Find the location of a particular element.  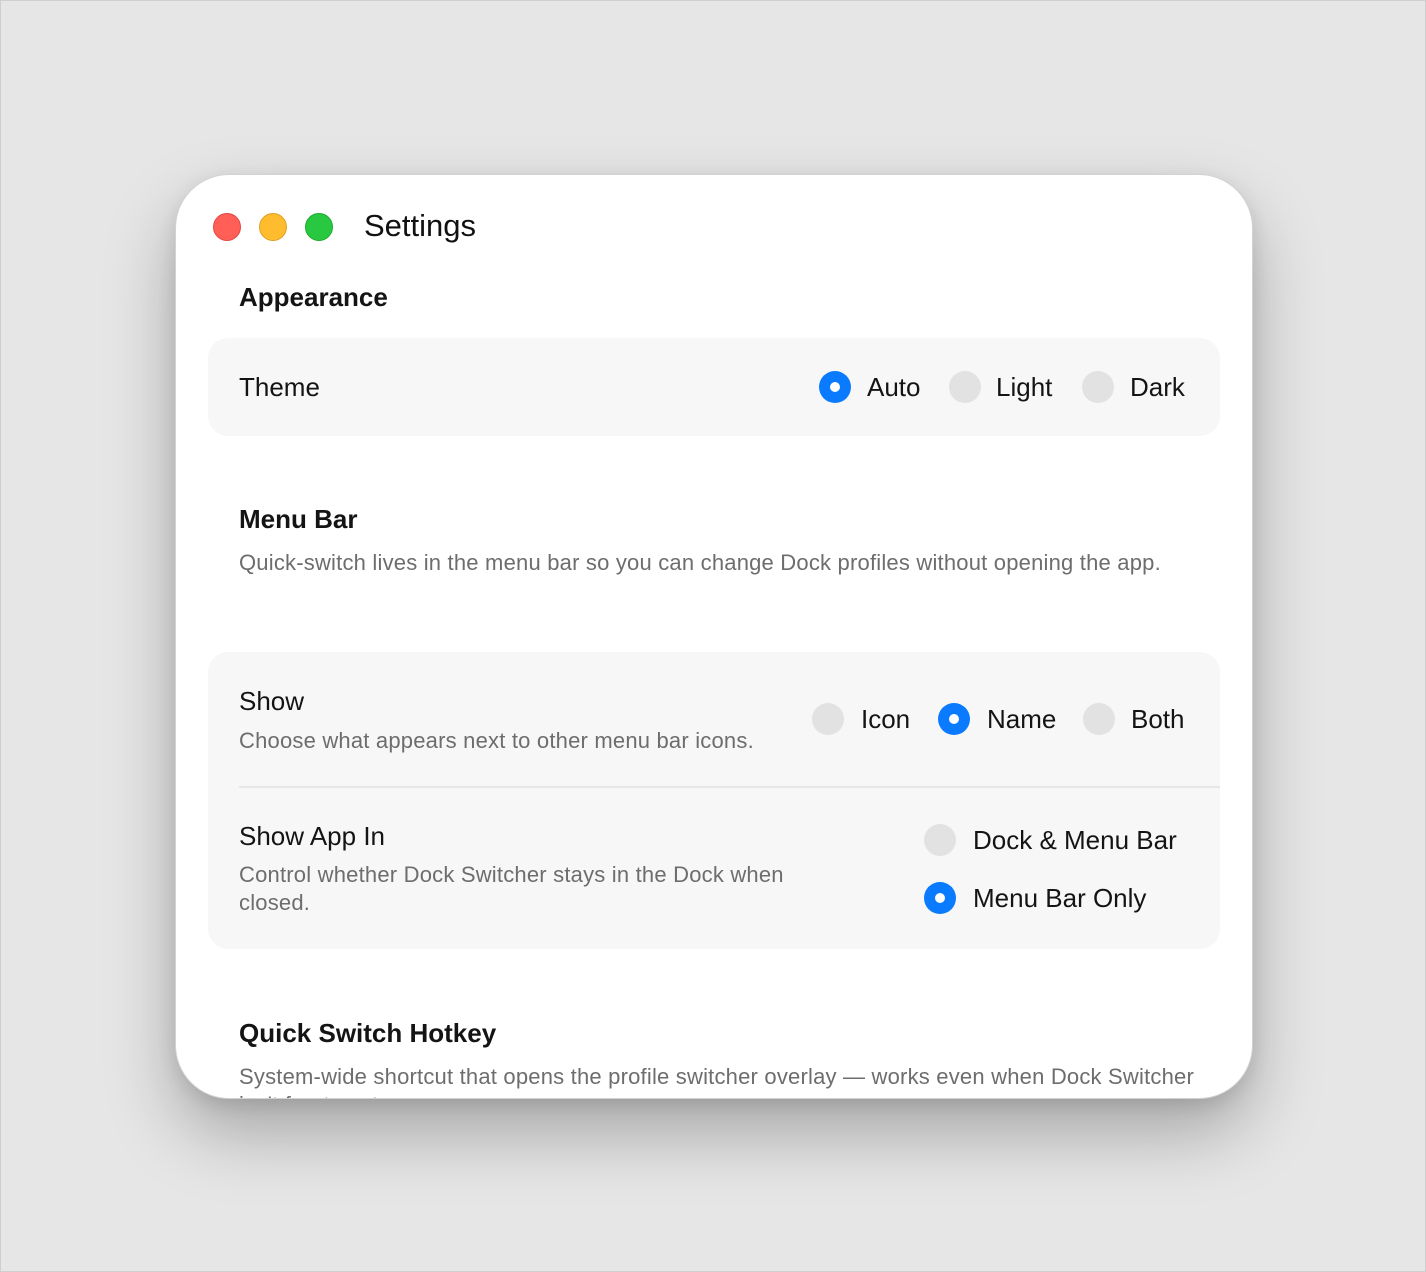

theme-dark-label: Dark is located at coordinates (1157, 387).